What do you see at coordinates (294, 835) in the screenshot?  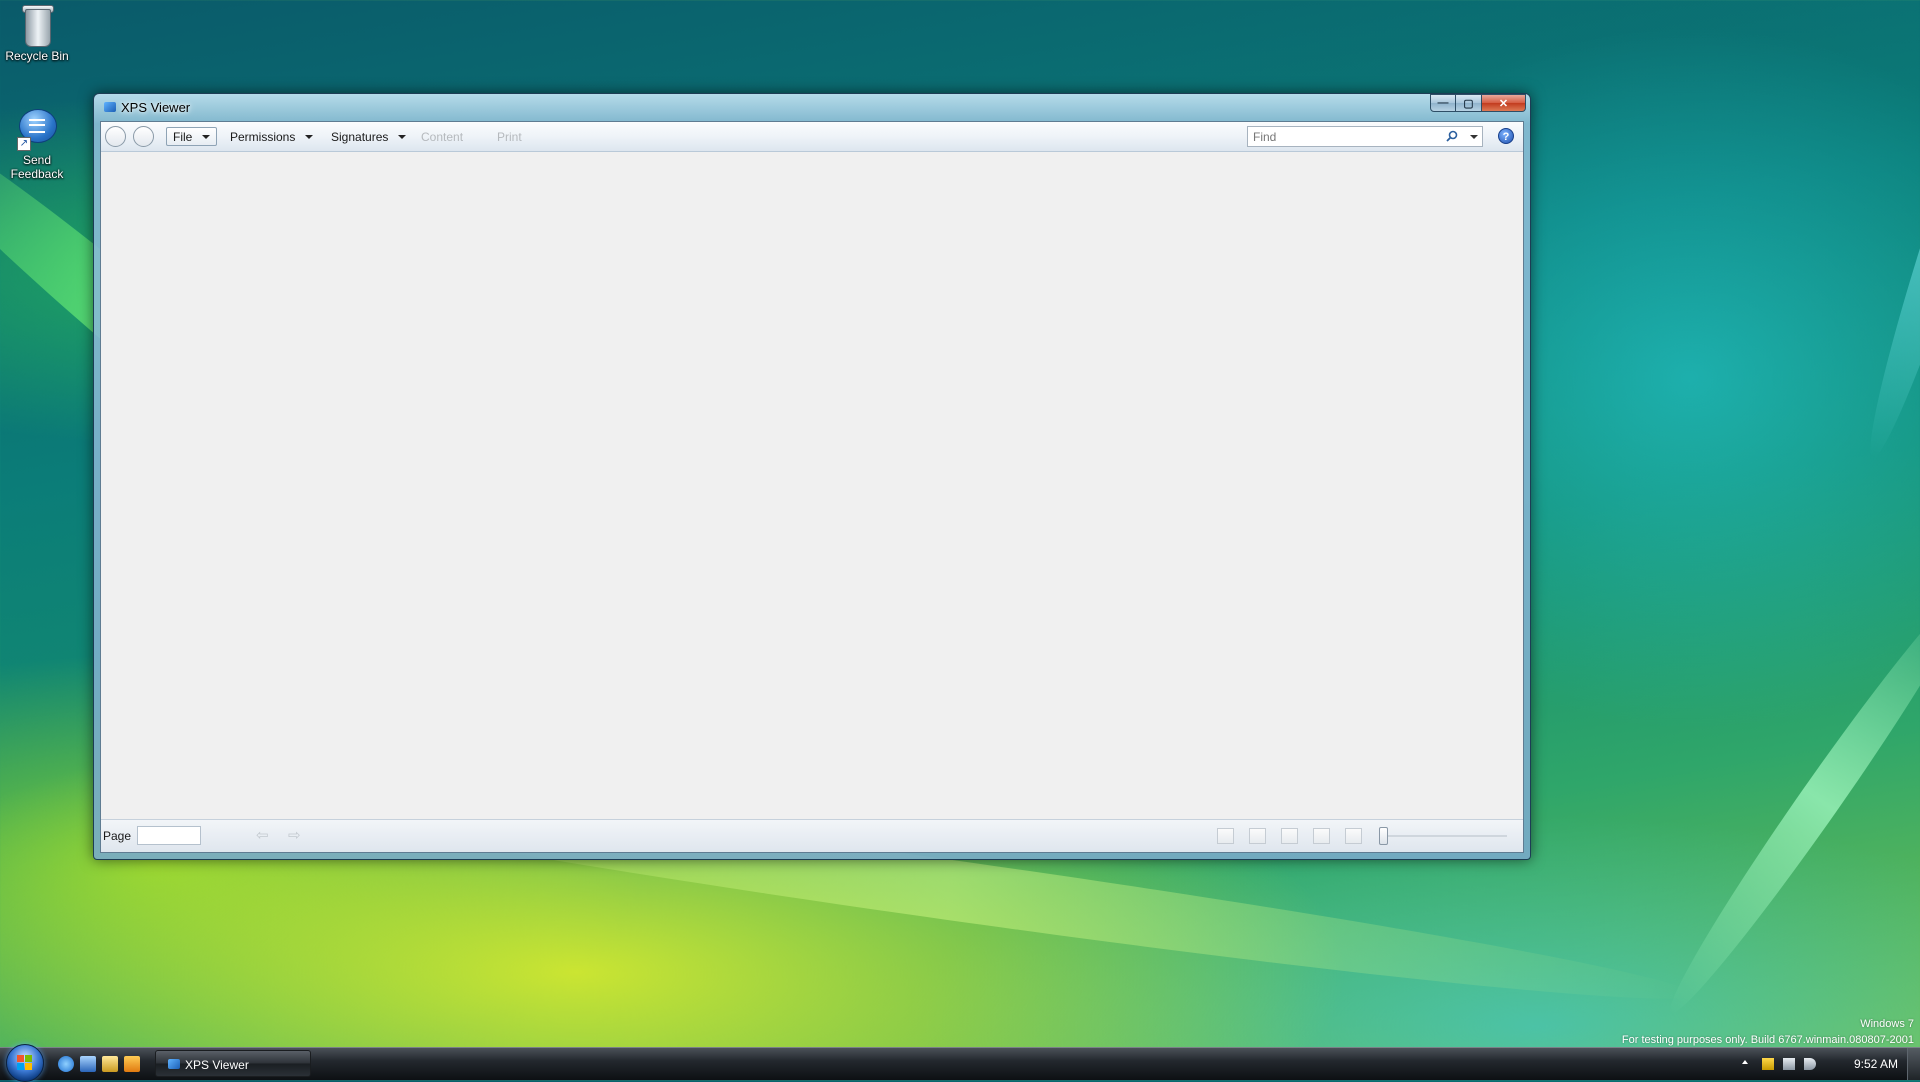 I see `next-page-icon: ⇨` at bounding box center [294, 835].